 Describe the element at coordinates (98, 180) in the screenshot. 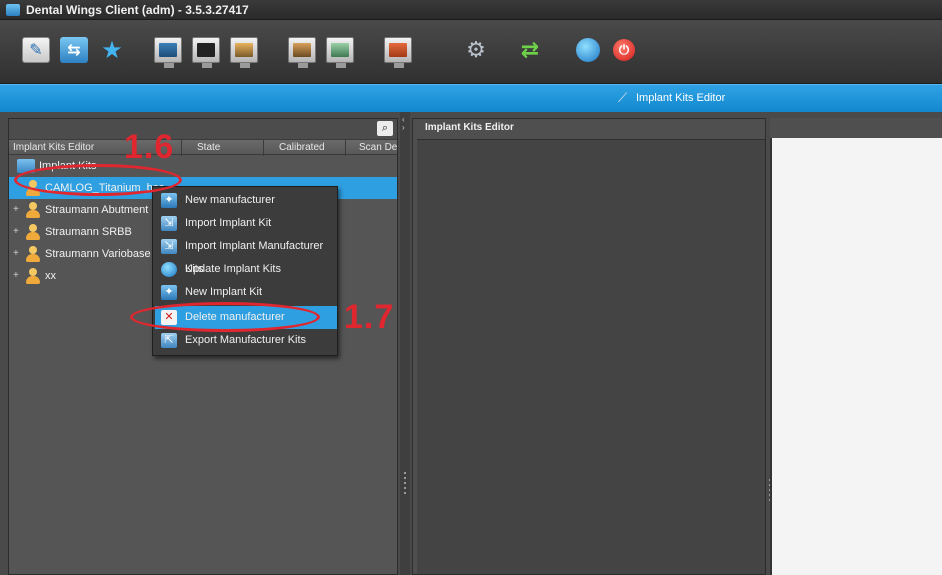

I see `annotation-ellipse-tree-item` at that location.